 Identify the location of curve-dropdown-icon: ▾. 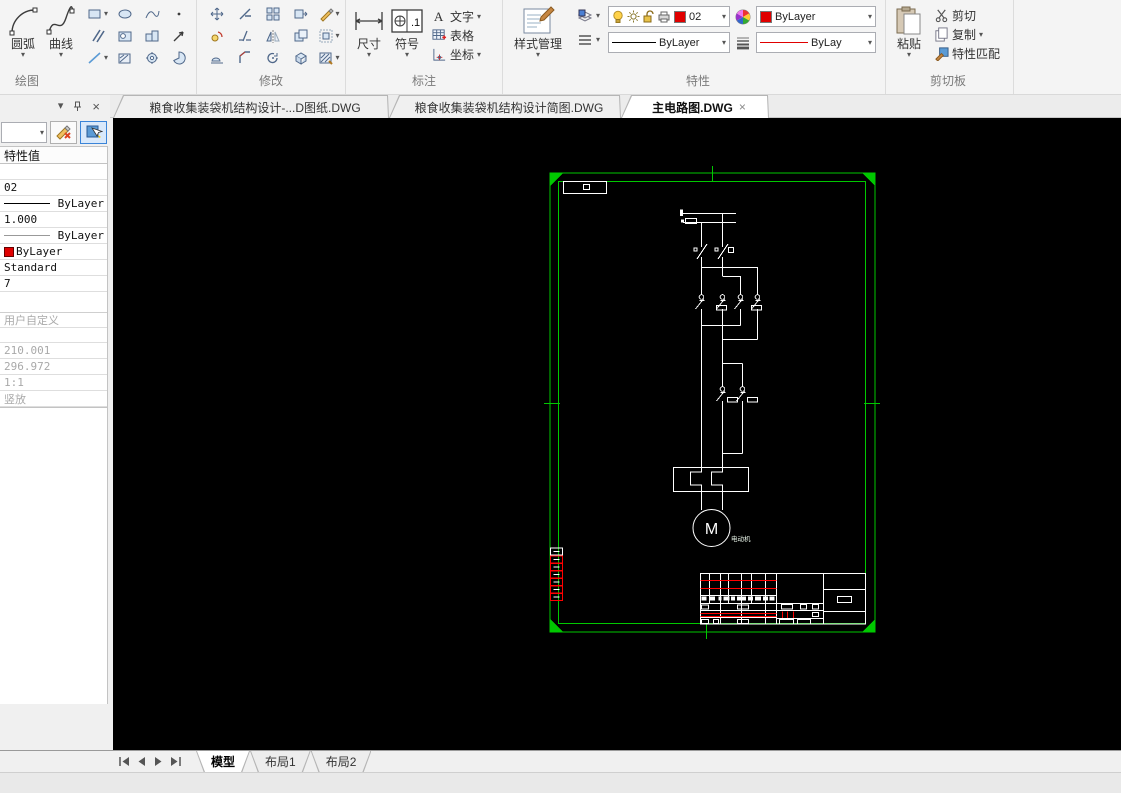
(61, 55).